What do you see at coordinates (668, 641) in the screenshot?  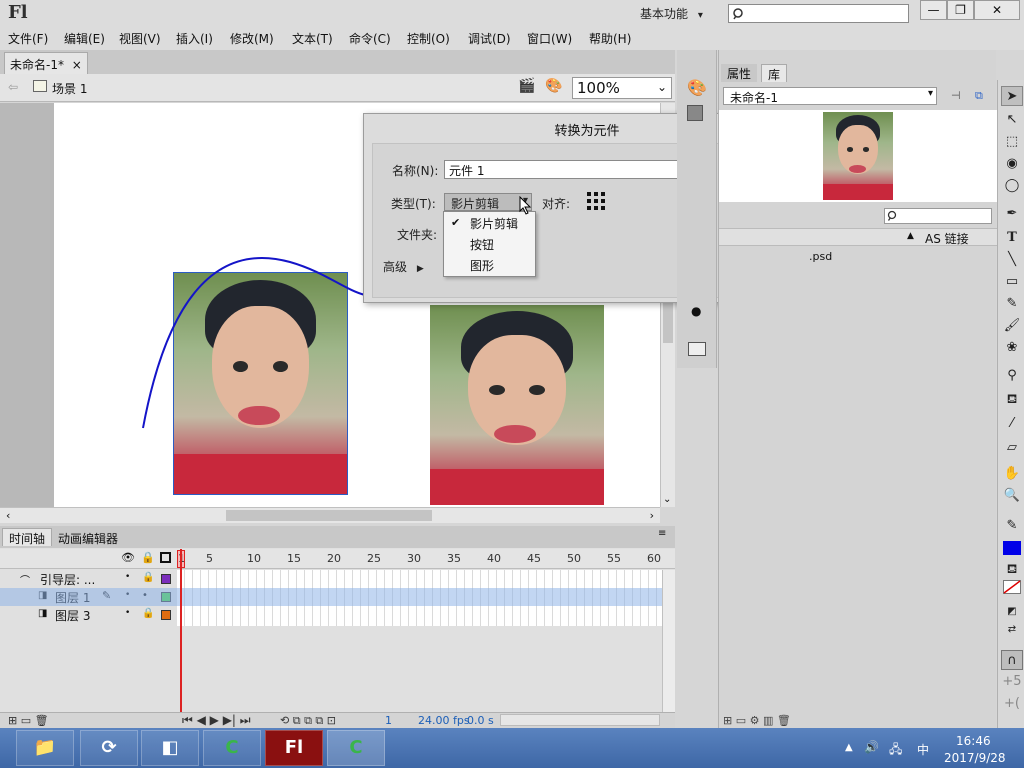 I see `timeline-vertical-scrollbar` at bounding box center [668, 641].